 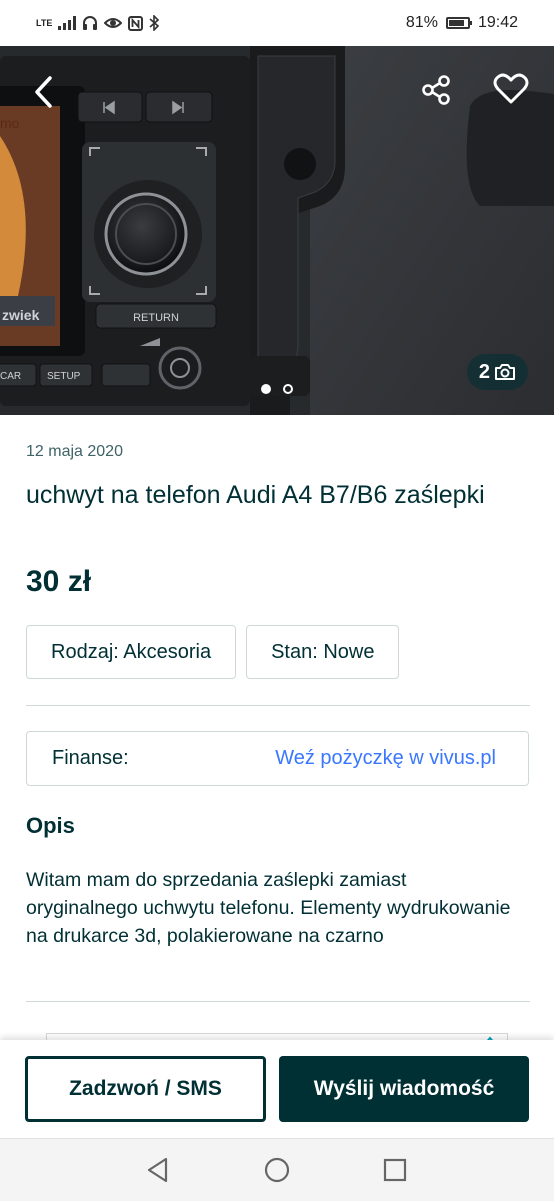 I want to click on share-button, so click(x=436, y=90).